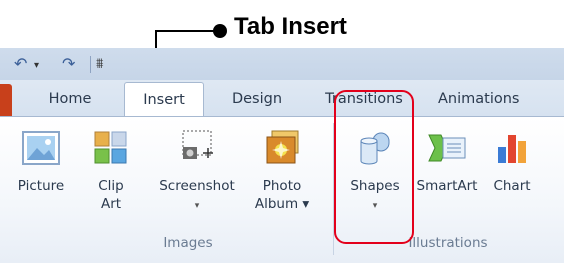 This screenshot has width=564, height=263. Describe the element at coordinates (447, 148) in the screenshot. I see `smartart-icon` at that location.